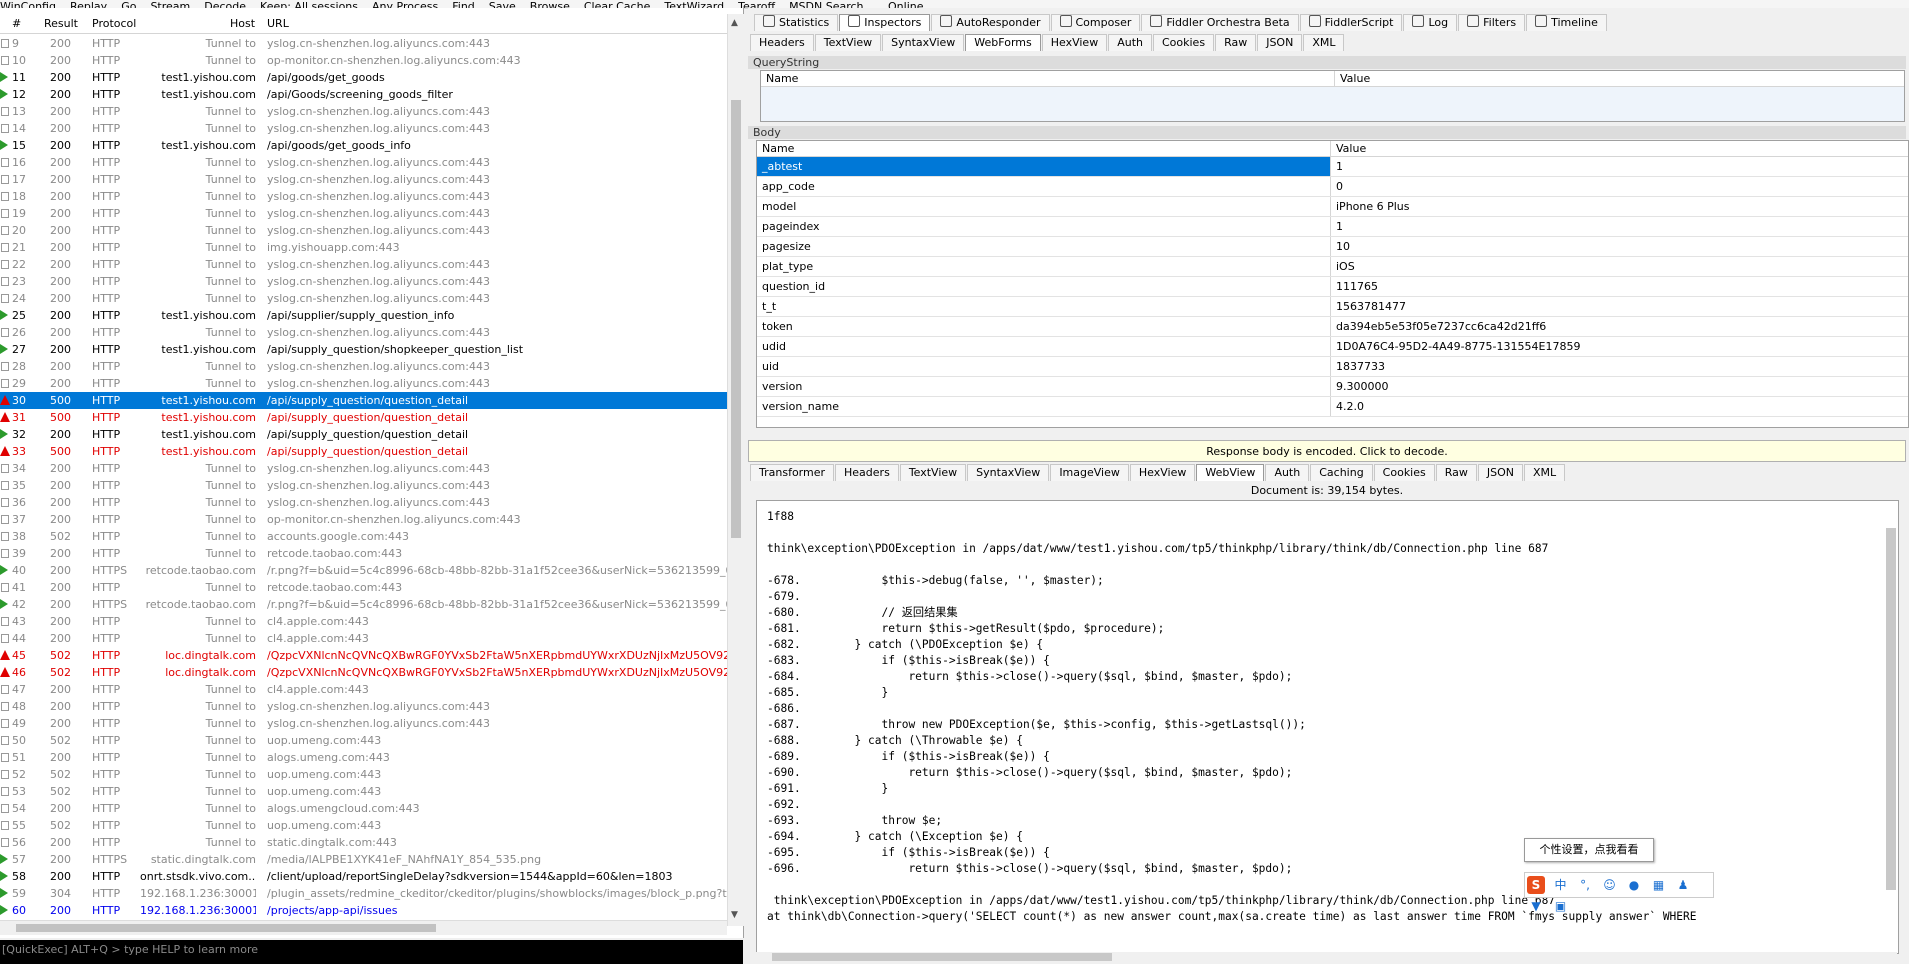 Image resolution: width=1909 pixels, height=964 pixels. Describe the element at coordinates (1561, 906) in the screenshot. I see `toolbox-icon: ▣` at that location.